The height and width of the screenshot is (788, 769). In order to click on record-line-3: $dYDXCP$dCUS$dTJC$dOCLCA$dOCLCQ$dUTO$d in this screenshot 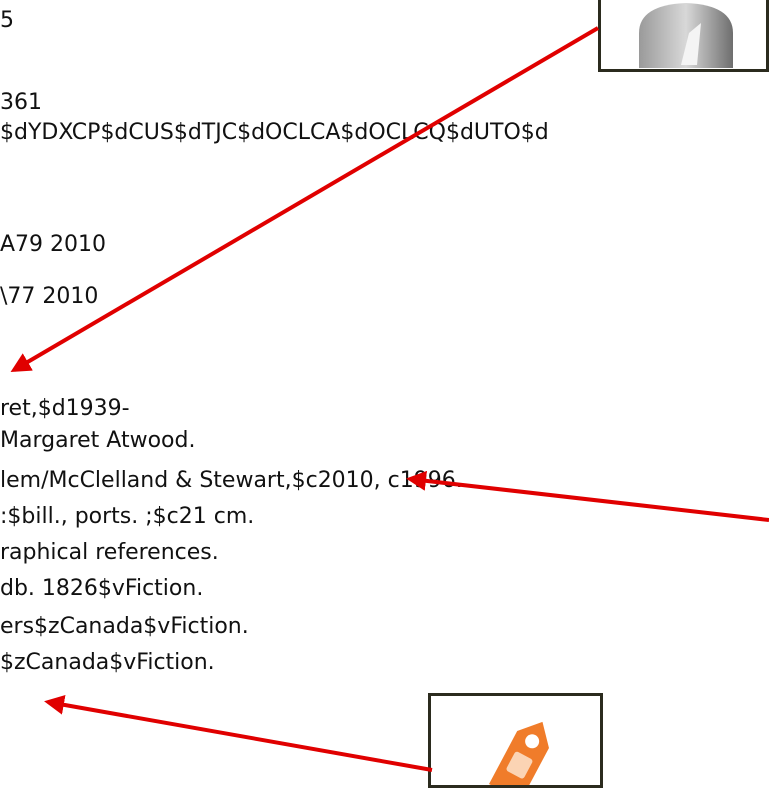, I will do `click(274, 132)`.